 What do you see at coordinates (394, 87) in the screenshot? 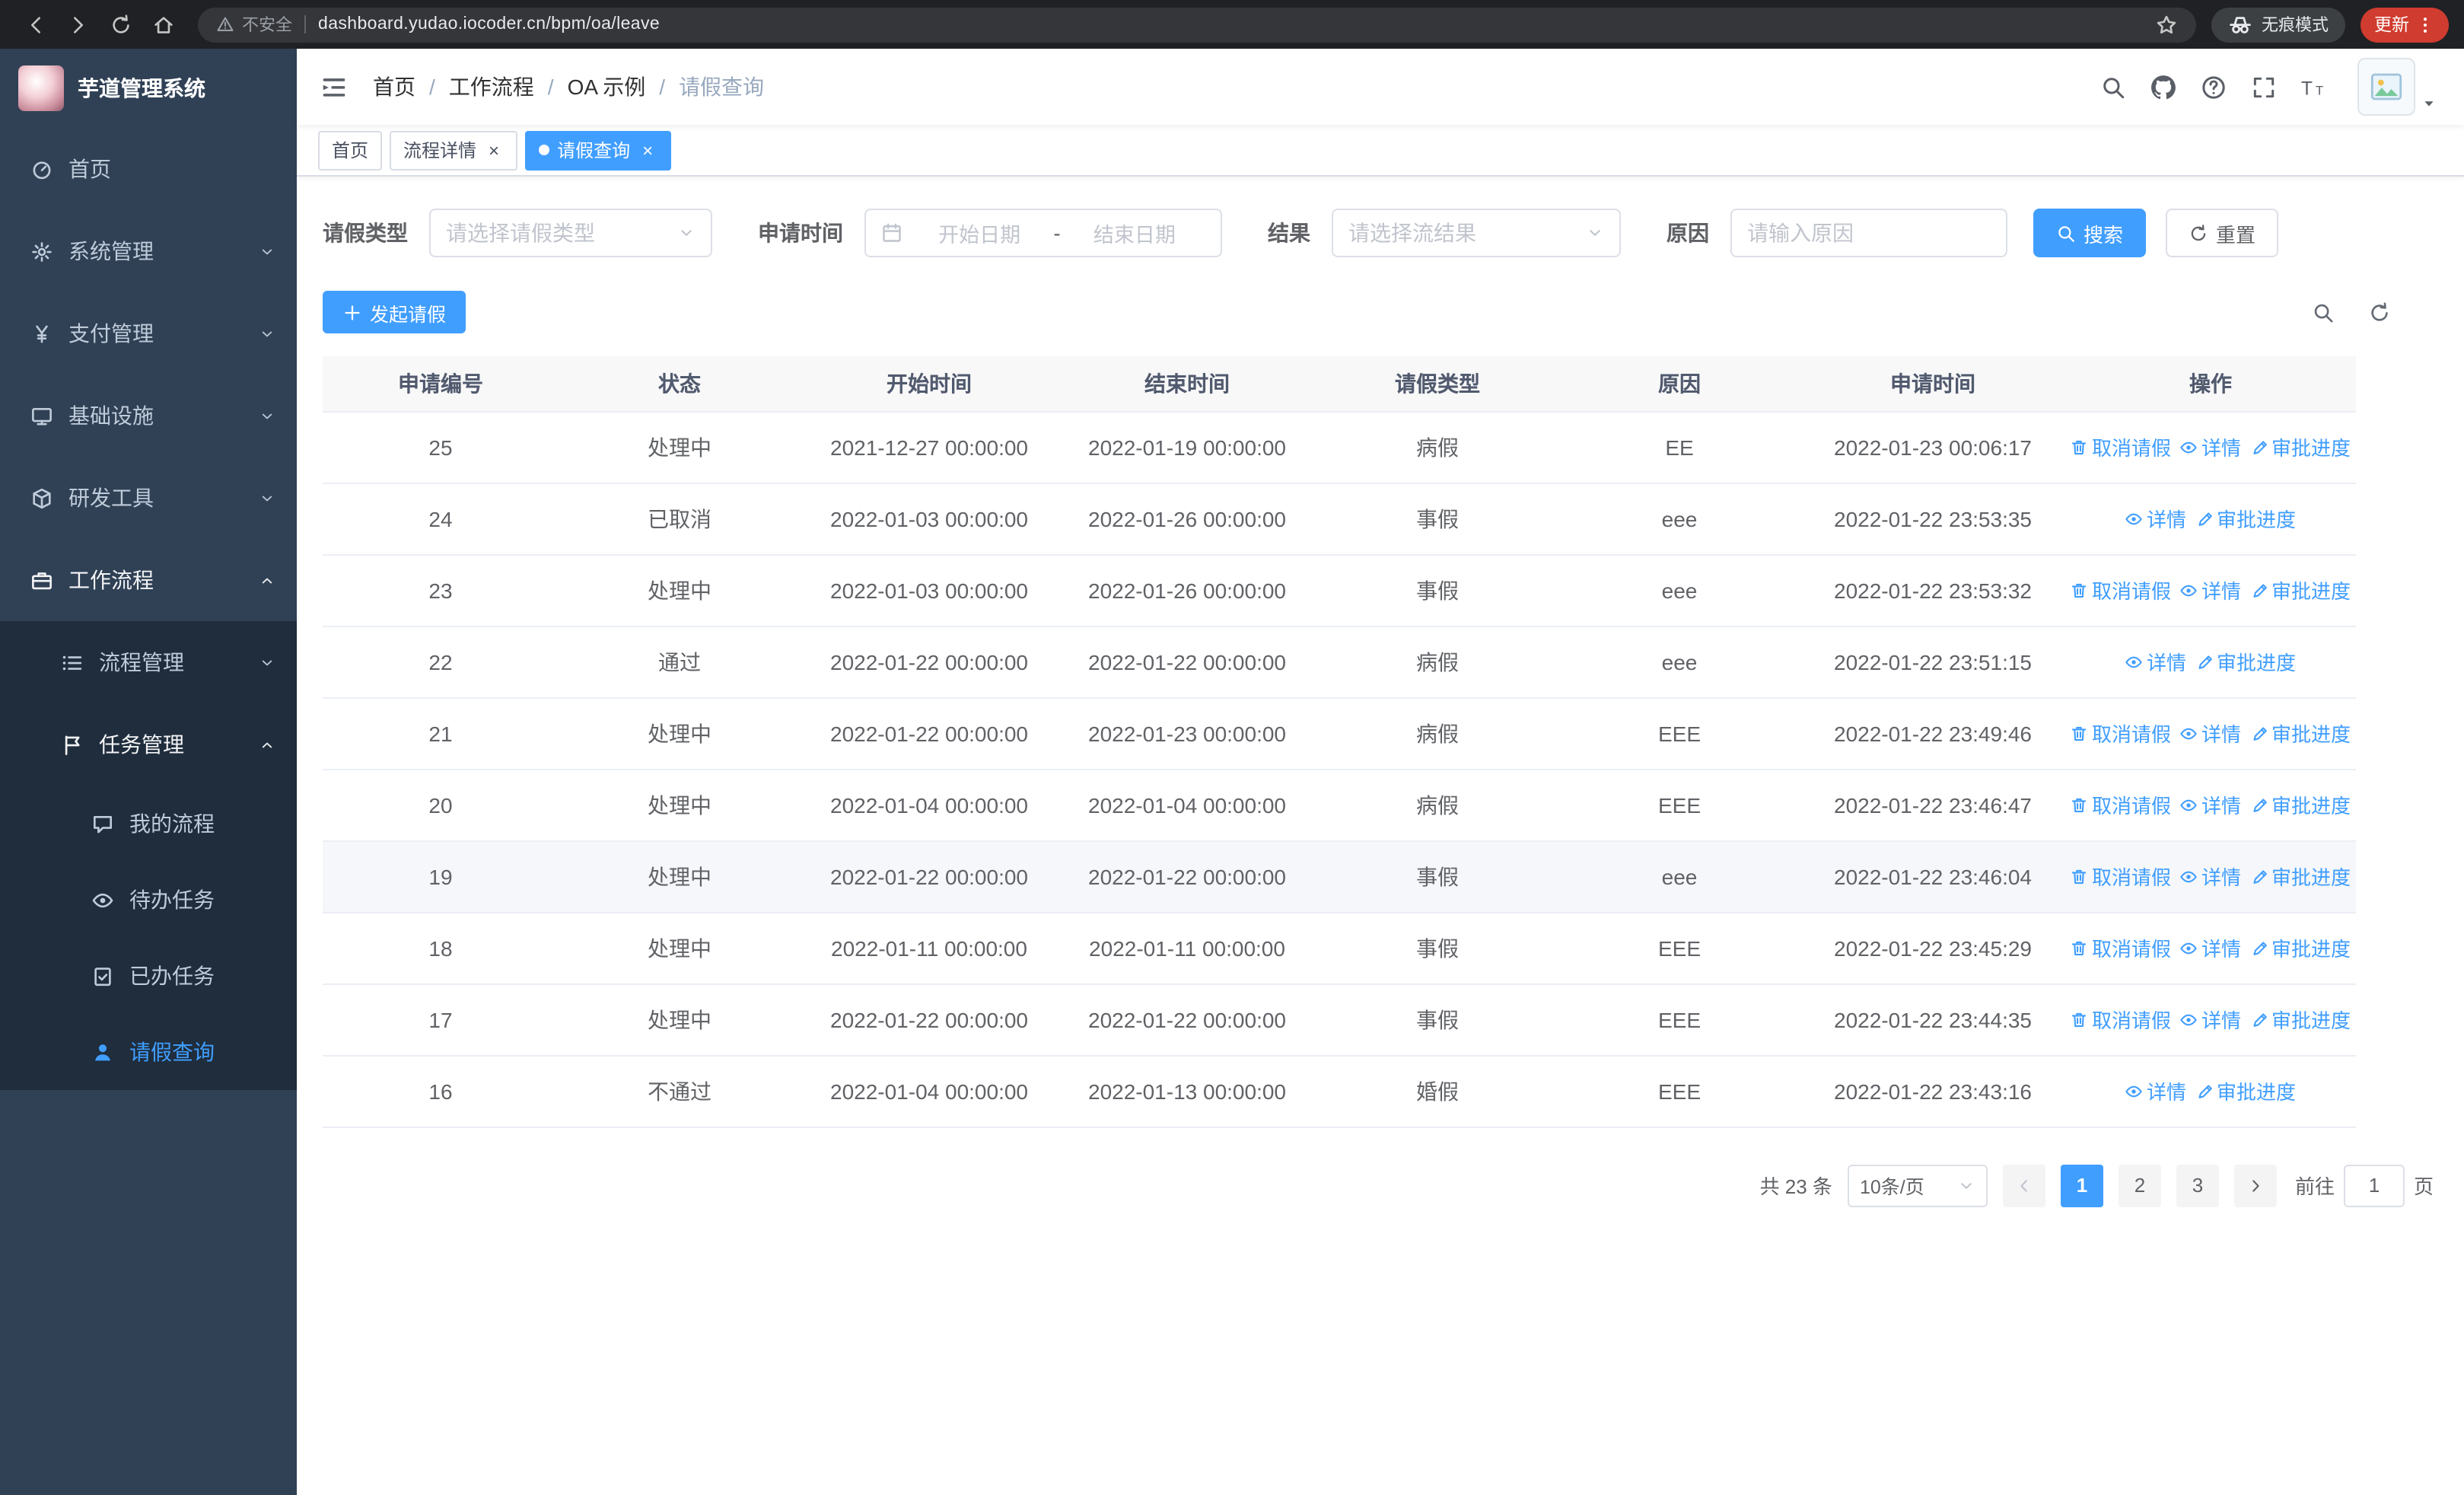
I see `breadcrumb-item: 首页` at bounding box center [394, 87].